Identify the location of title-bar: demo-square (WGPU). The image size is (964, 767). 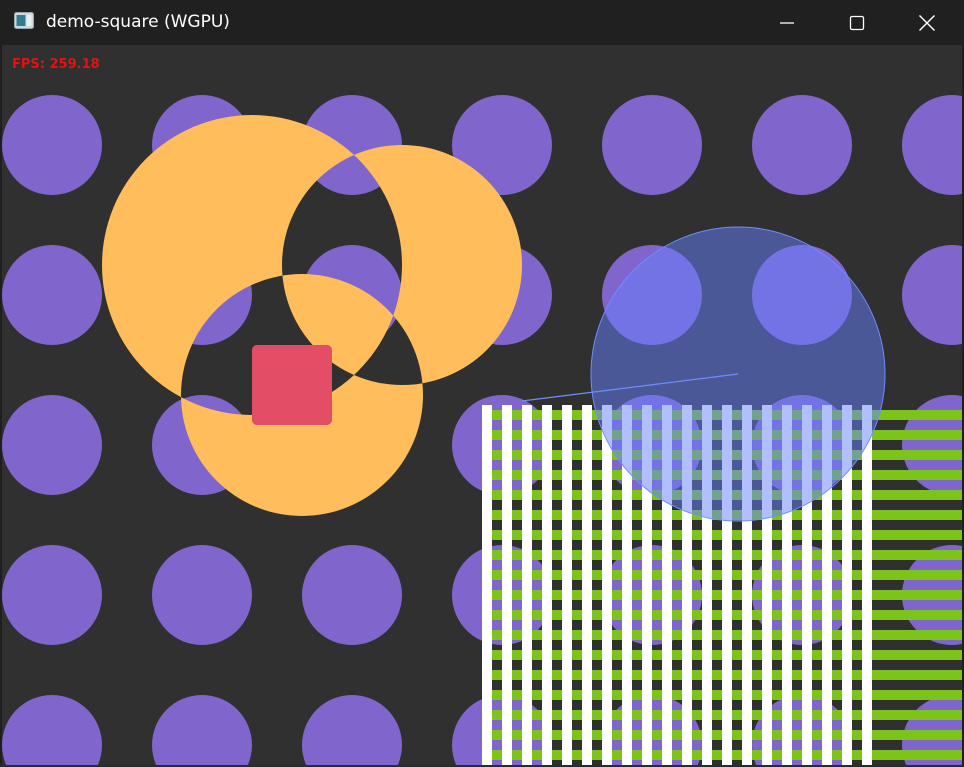
(482, 22).